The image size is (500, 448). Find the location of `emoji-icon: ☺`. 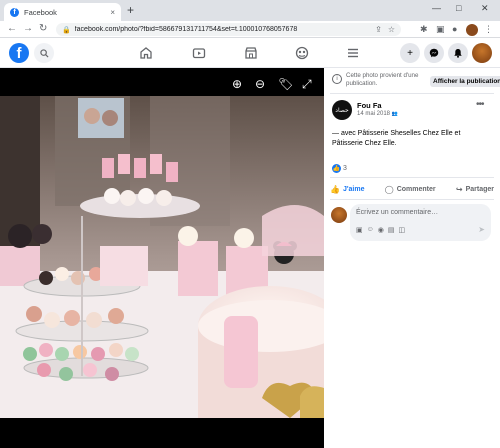

emoji-icon: ☺ is located at coordinates (370, 230).